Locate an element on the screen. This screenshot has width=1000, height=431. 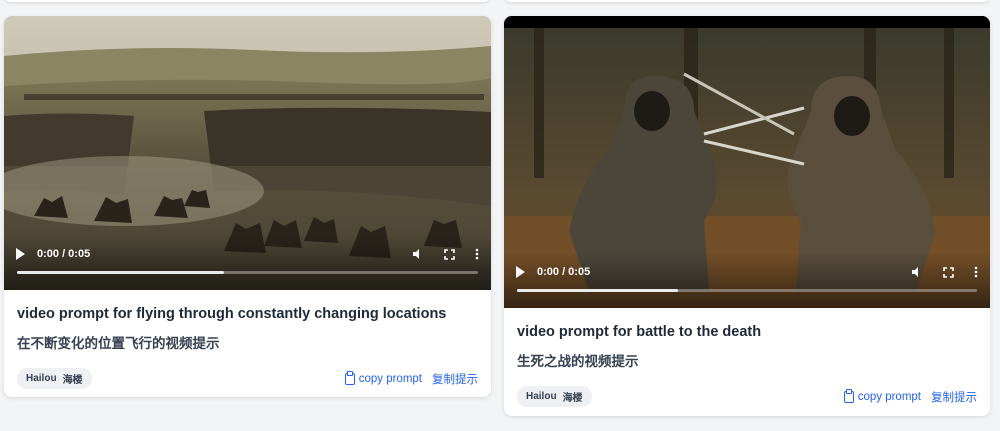
prompt-title: video prompt for battle to the death is located at coordinates (639, 332).